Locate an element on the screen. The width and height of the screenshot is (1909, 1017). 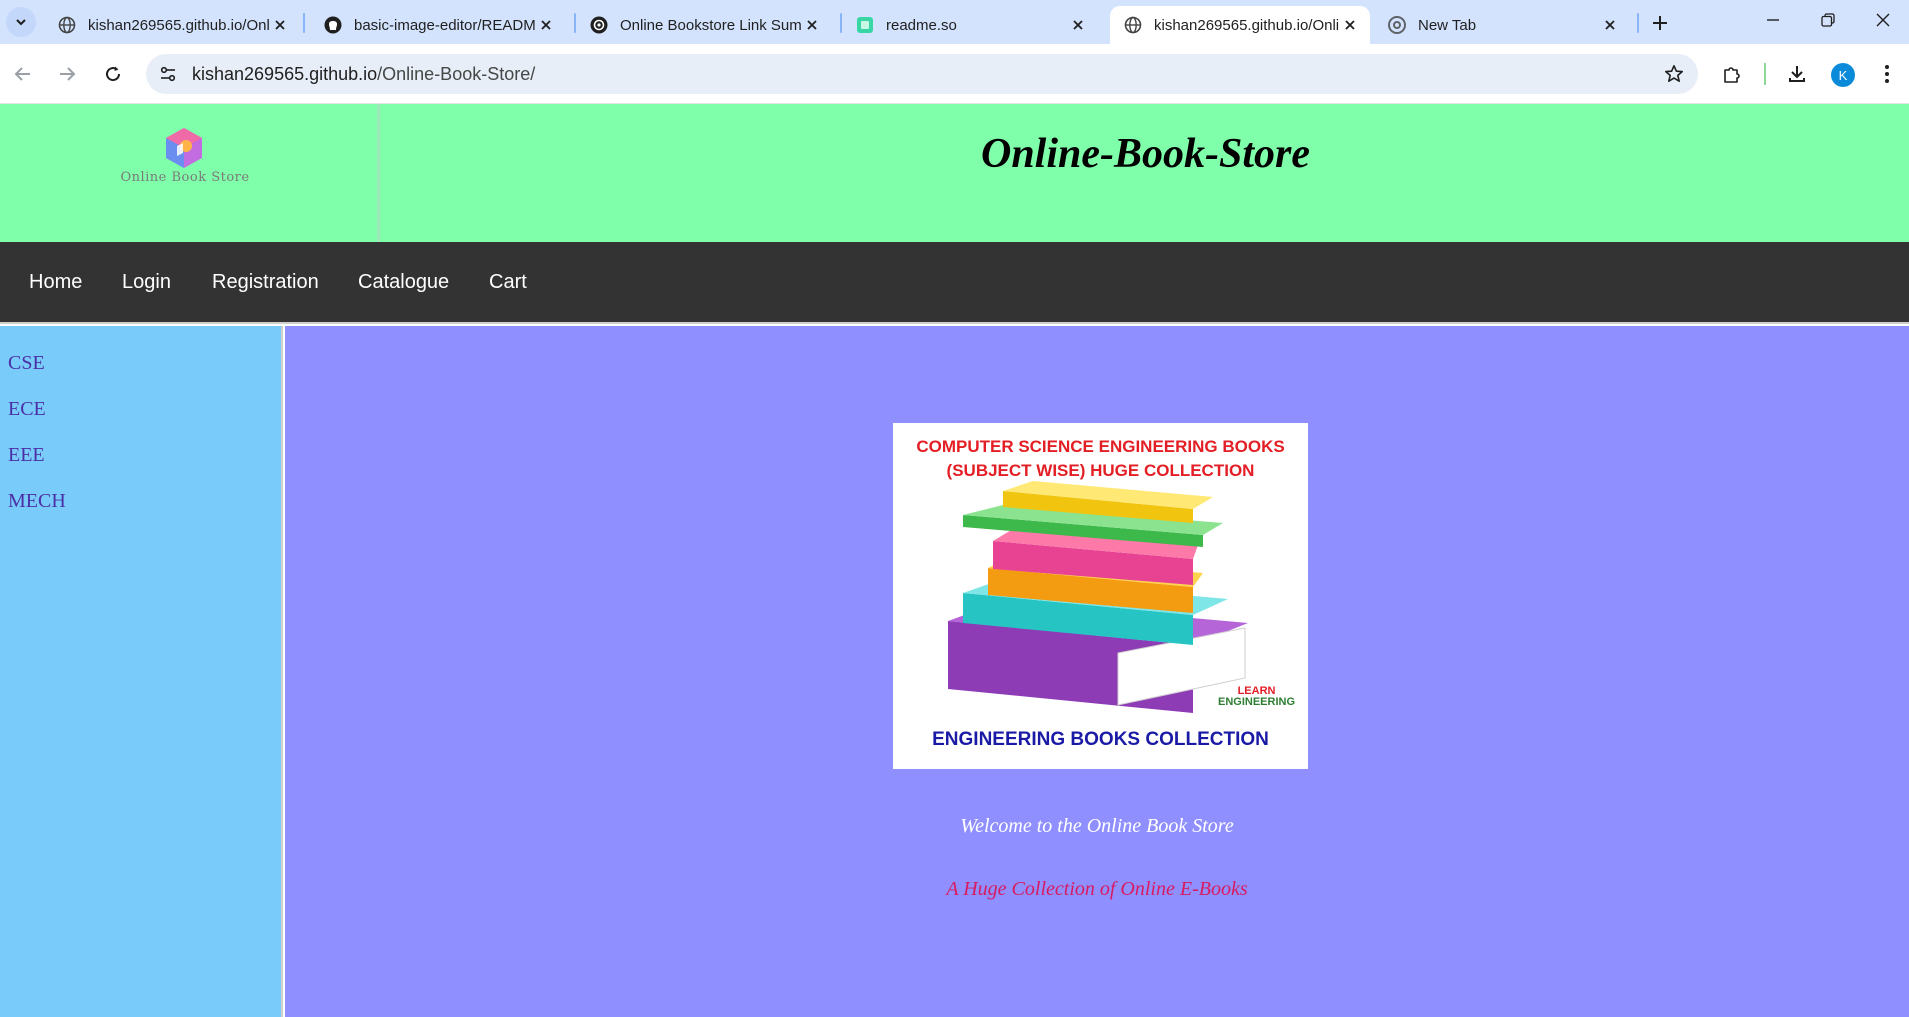
minimize-button is located at coordinates (1773, 20).